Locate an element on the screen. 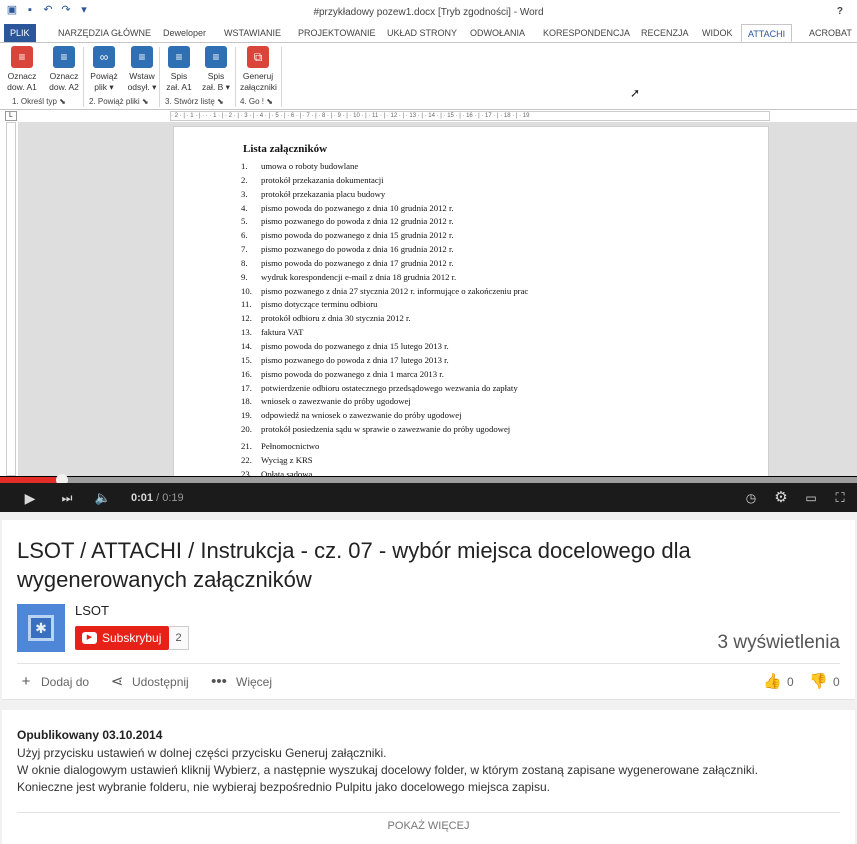  list-number: 12. is located at coordinates (246, 318).